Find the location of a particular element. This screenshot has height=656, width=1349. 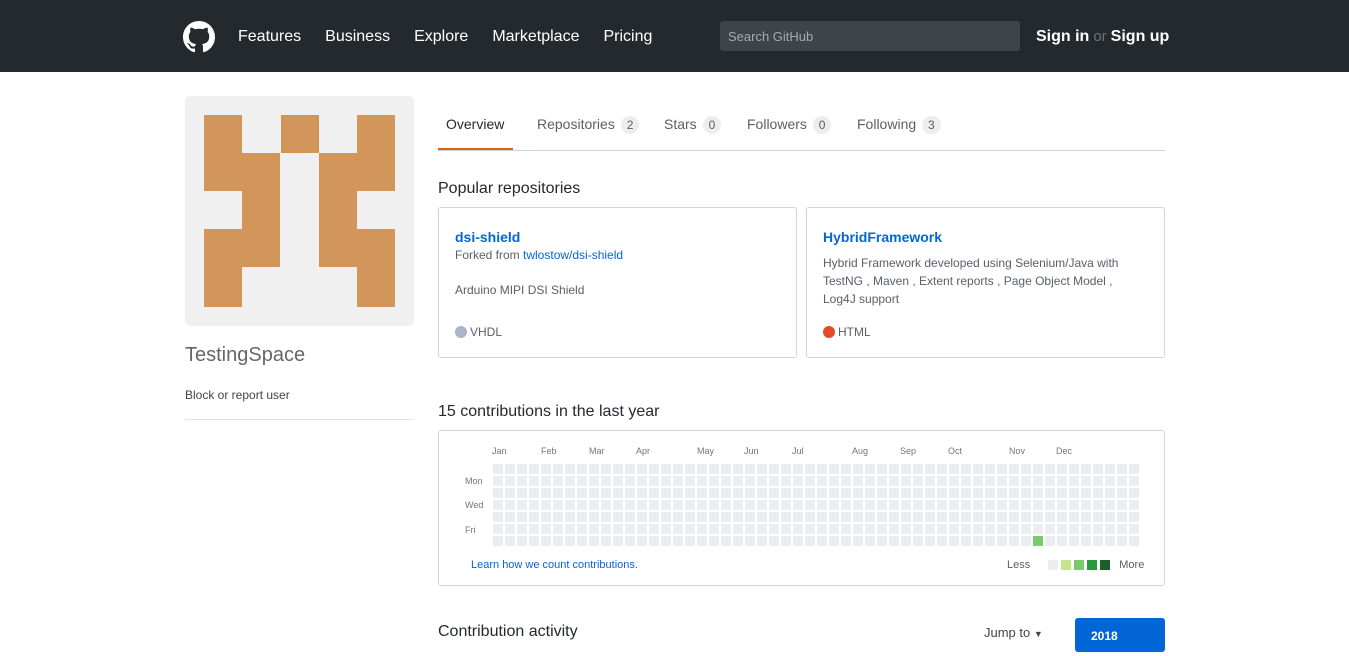

legend-swatch is located at coordinates (1092, 565).